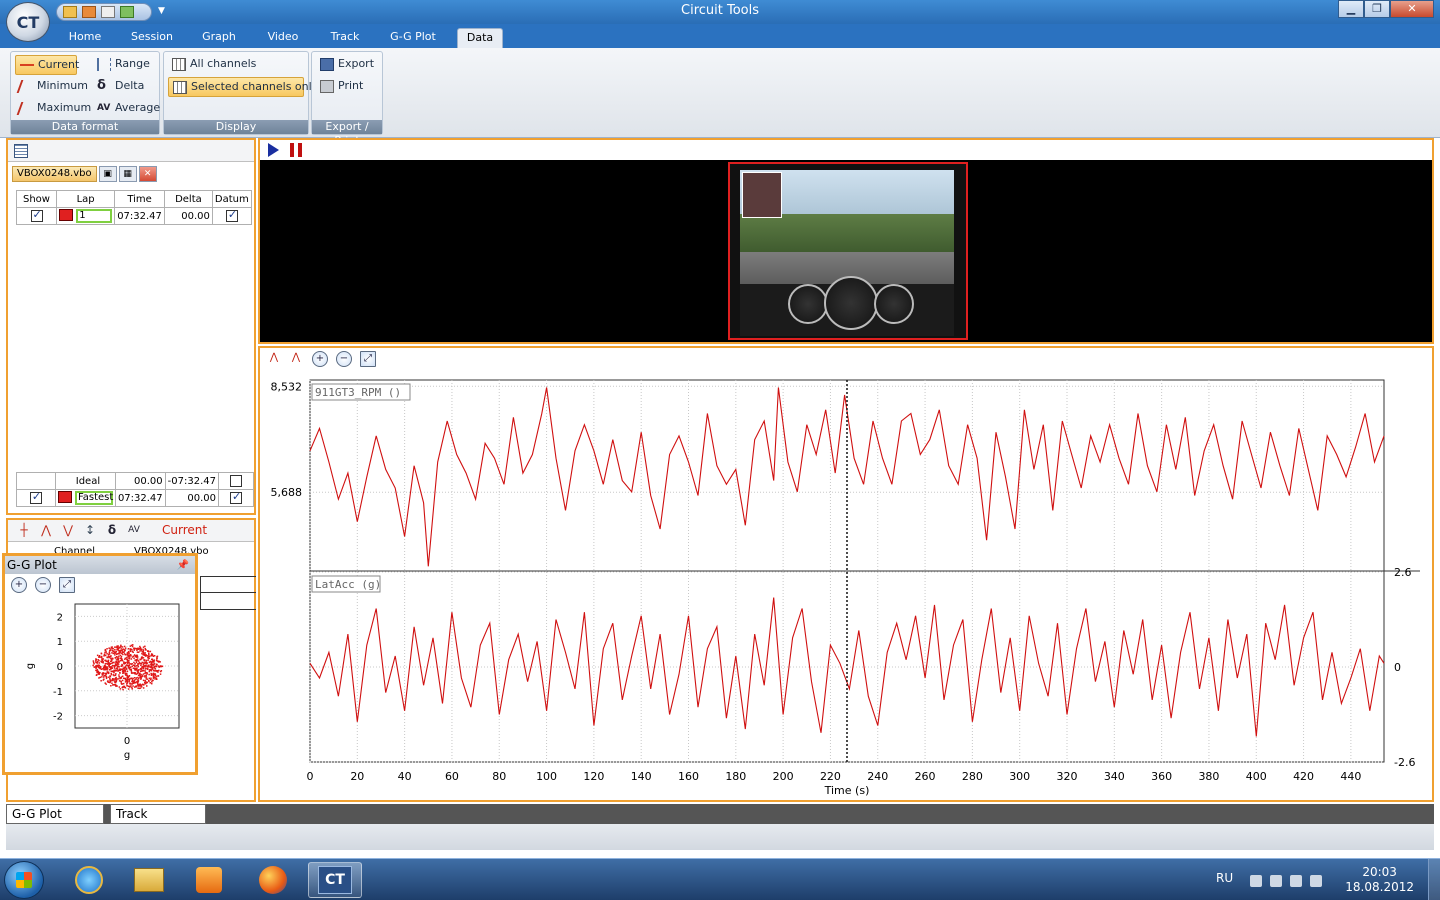 The image size is (1440, 900). What do you see at coordinates (212, 65) in the screenshot?
I see `all-channels-button: All channels` at bounding box center [212, 65].